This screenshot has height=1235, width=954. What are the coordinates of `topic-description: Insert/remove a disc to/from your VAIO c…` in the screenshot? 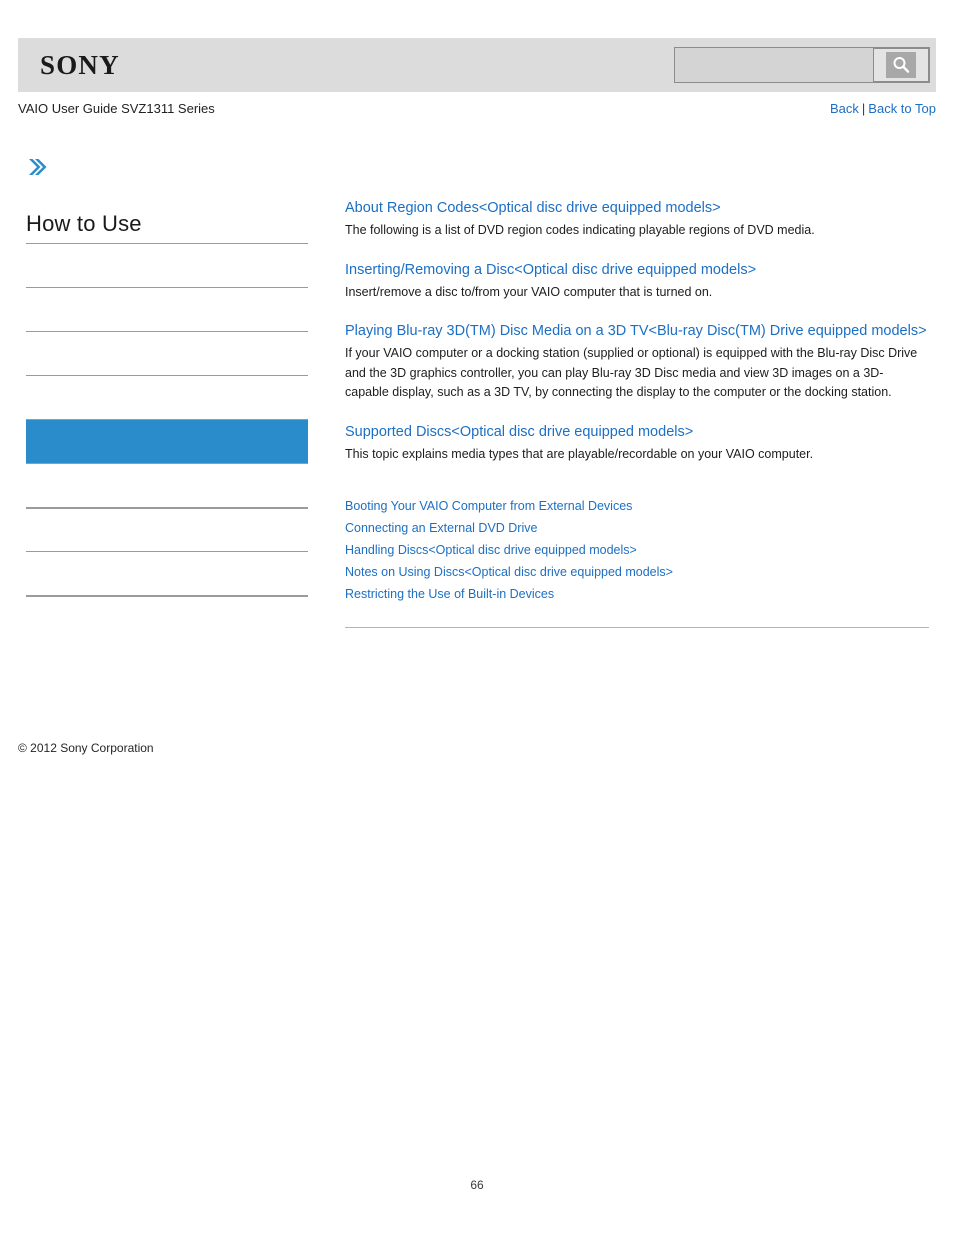 It's located at (529, 291).